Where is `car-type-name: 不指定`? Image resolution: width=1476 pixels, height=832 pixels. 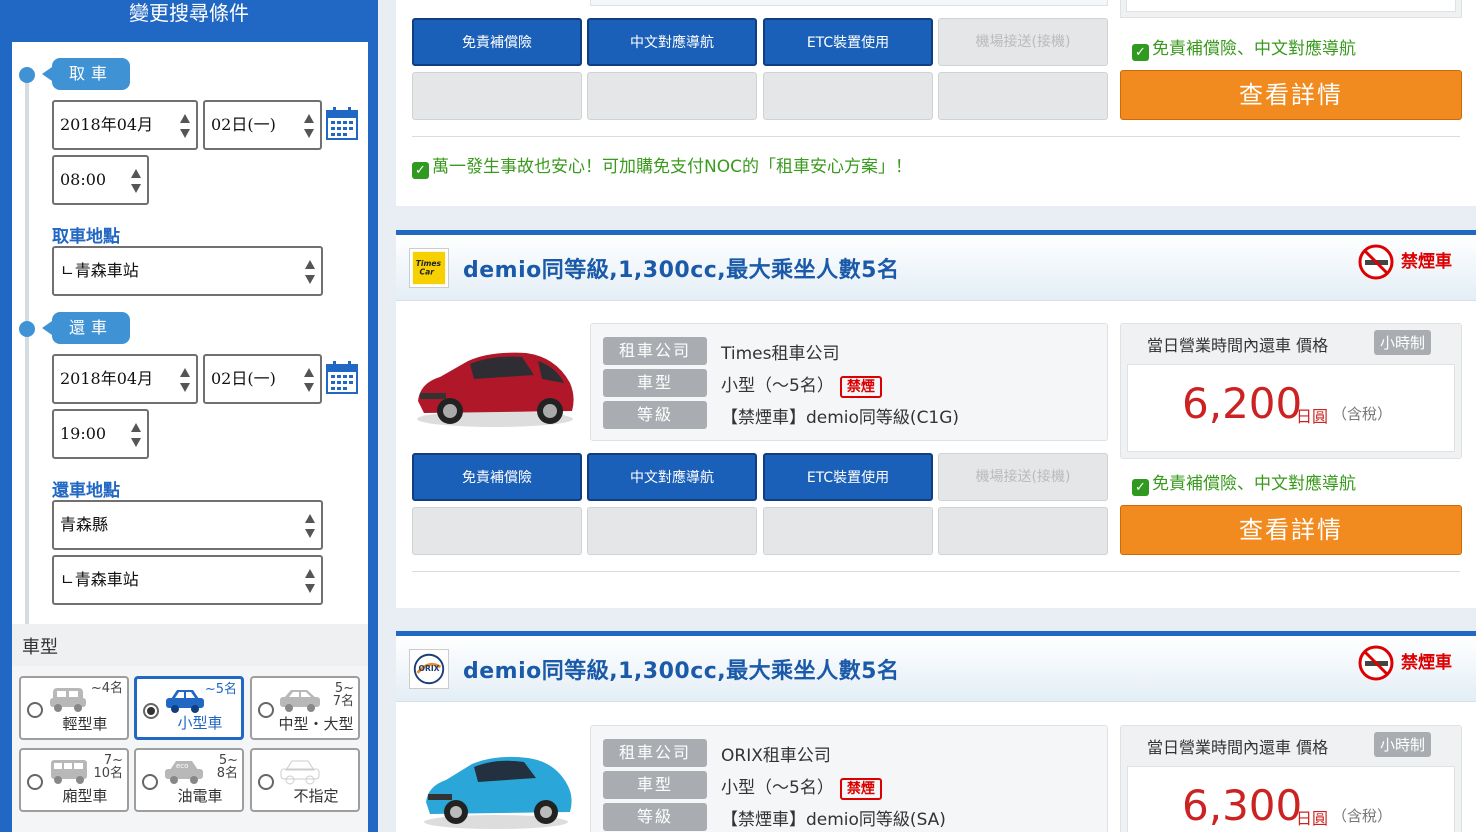
car-type-name: 不指定 is located at coordinates (316, 796).